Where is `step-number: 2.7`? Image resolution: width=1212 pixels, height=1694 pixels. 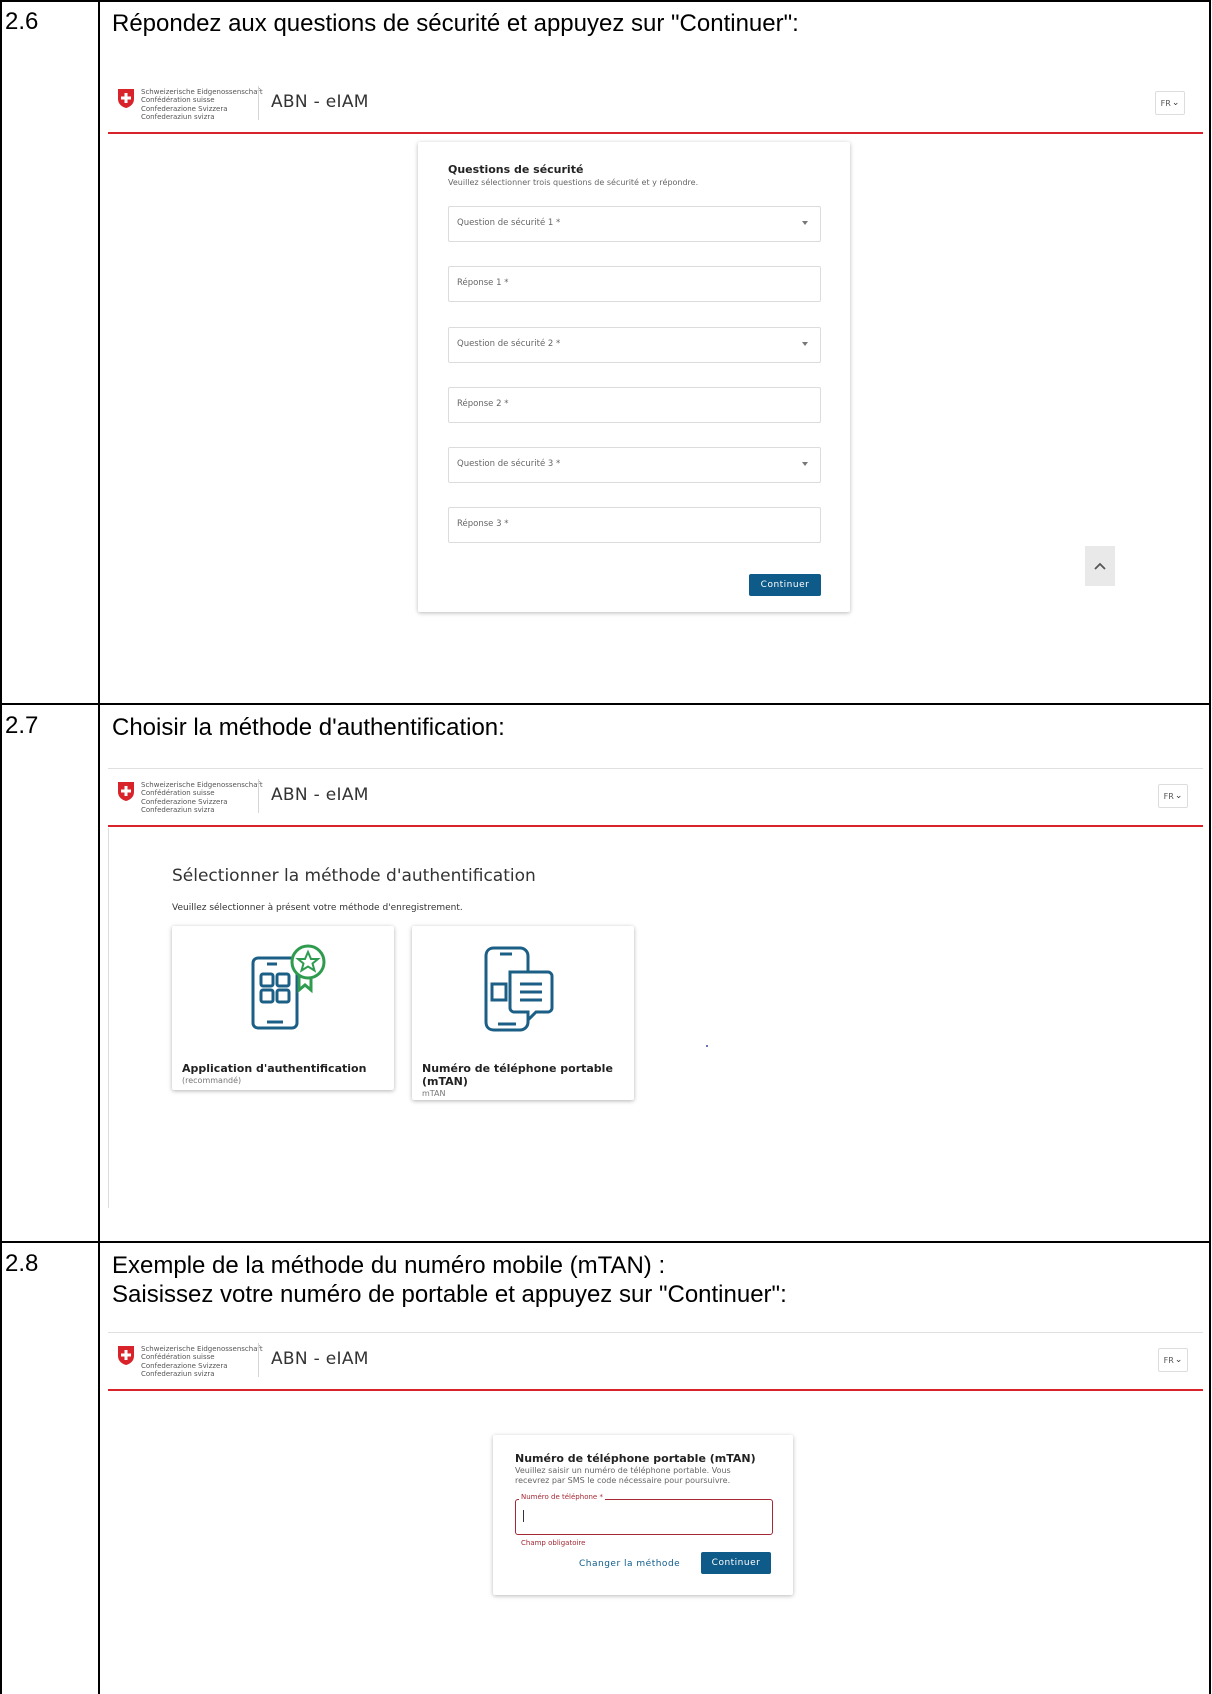 step-number: 2.7 is located at coordinates (22, 725).